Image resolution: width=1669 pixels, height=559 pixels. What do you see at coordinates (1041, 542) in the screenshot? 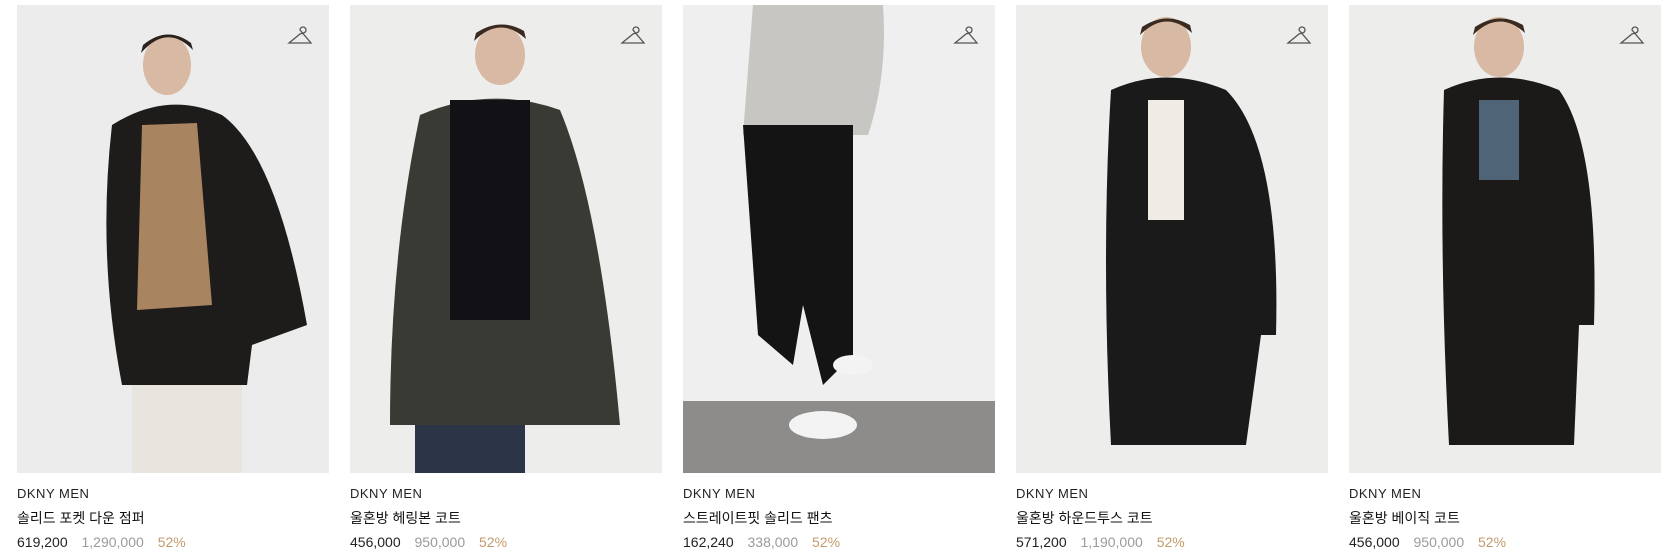
I see `sale-price: 571,200` at bounding box center [1041, 542].